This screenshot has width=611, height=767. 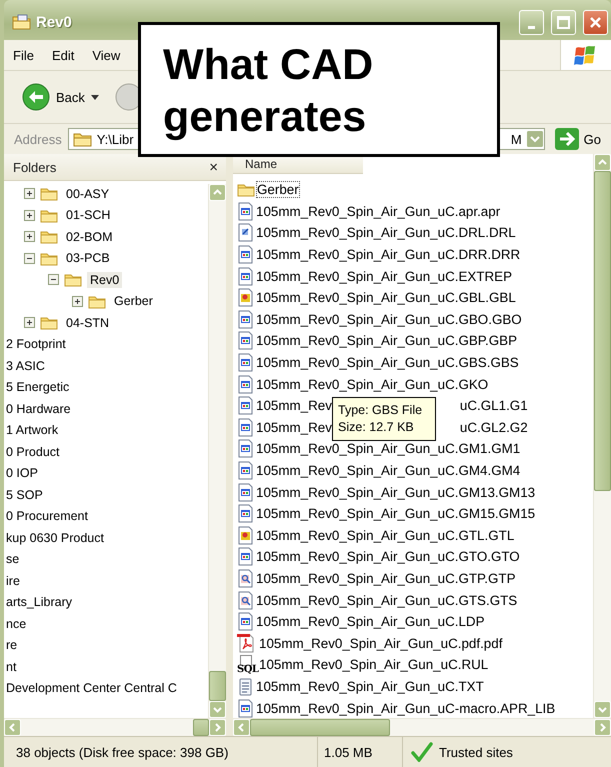 I want to click on folder-name: 2 Footprint, so click(x=36, y=344).